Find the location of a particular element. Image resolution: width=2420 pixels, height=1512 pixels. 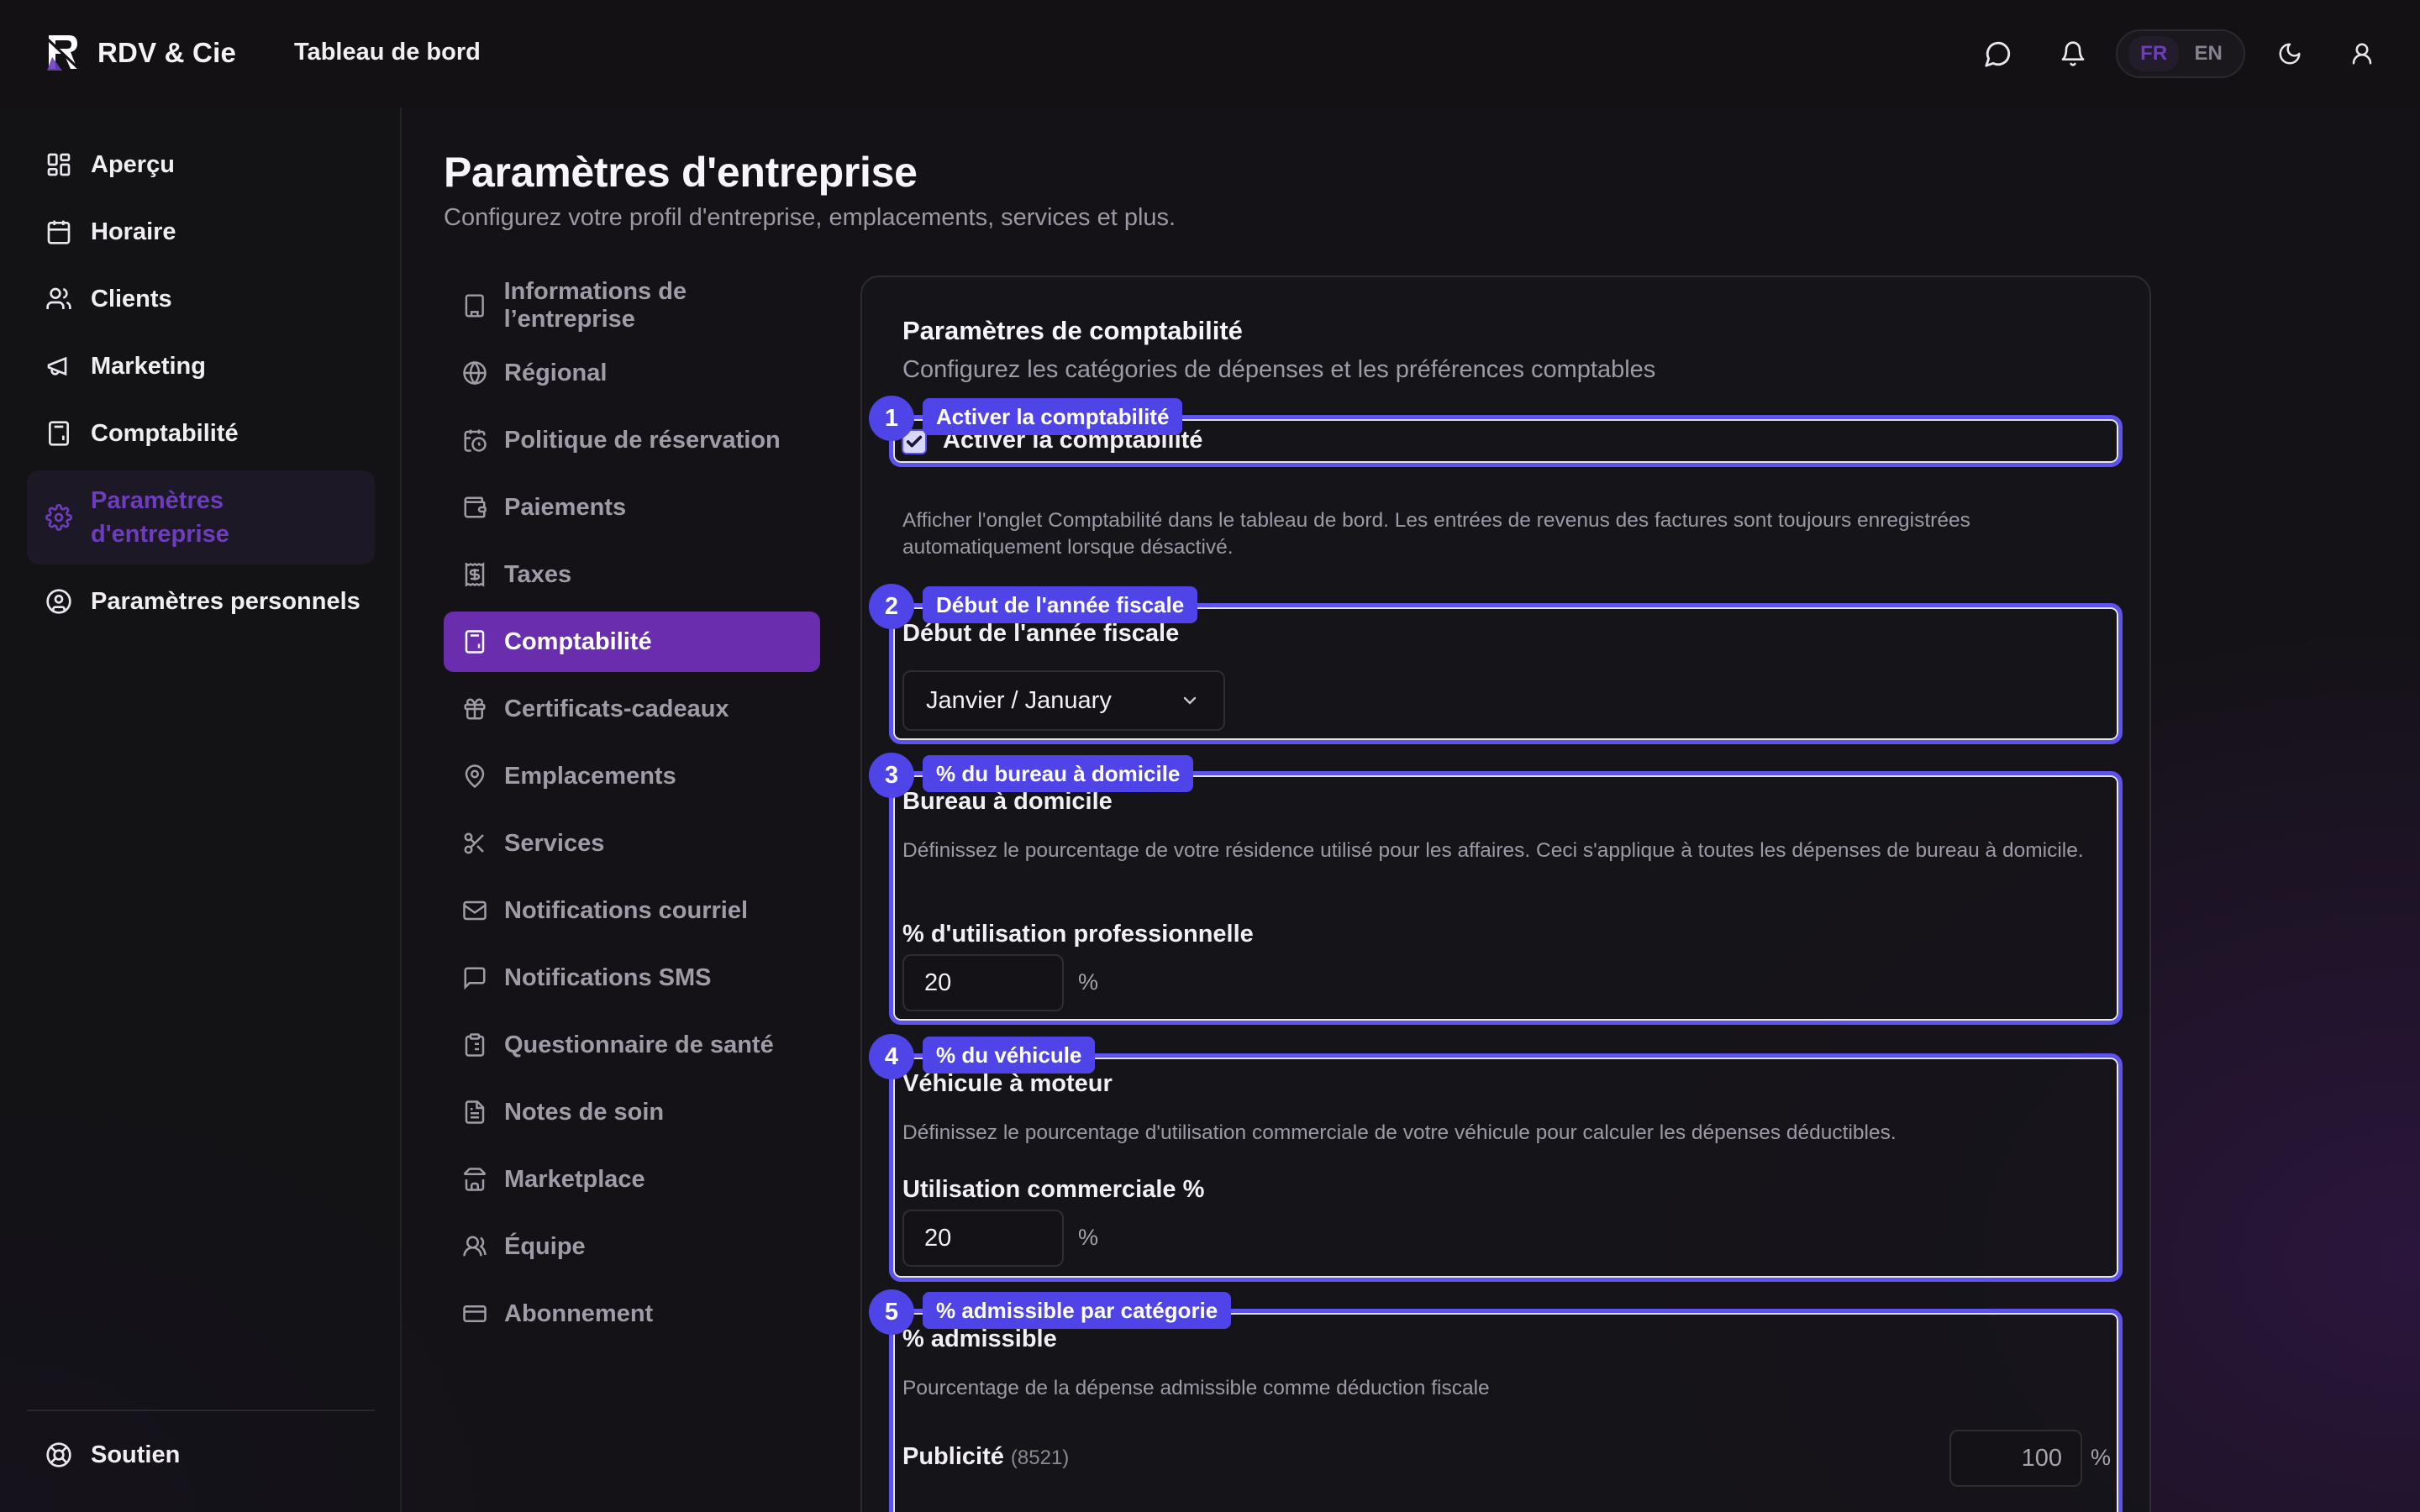

subnav-item-label: Notes de soin is located at coordinates (584, 1112).